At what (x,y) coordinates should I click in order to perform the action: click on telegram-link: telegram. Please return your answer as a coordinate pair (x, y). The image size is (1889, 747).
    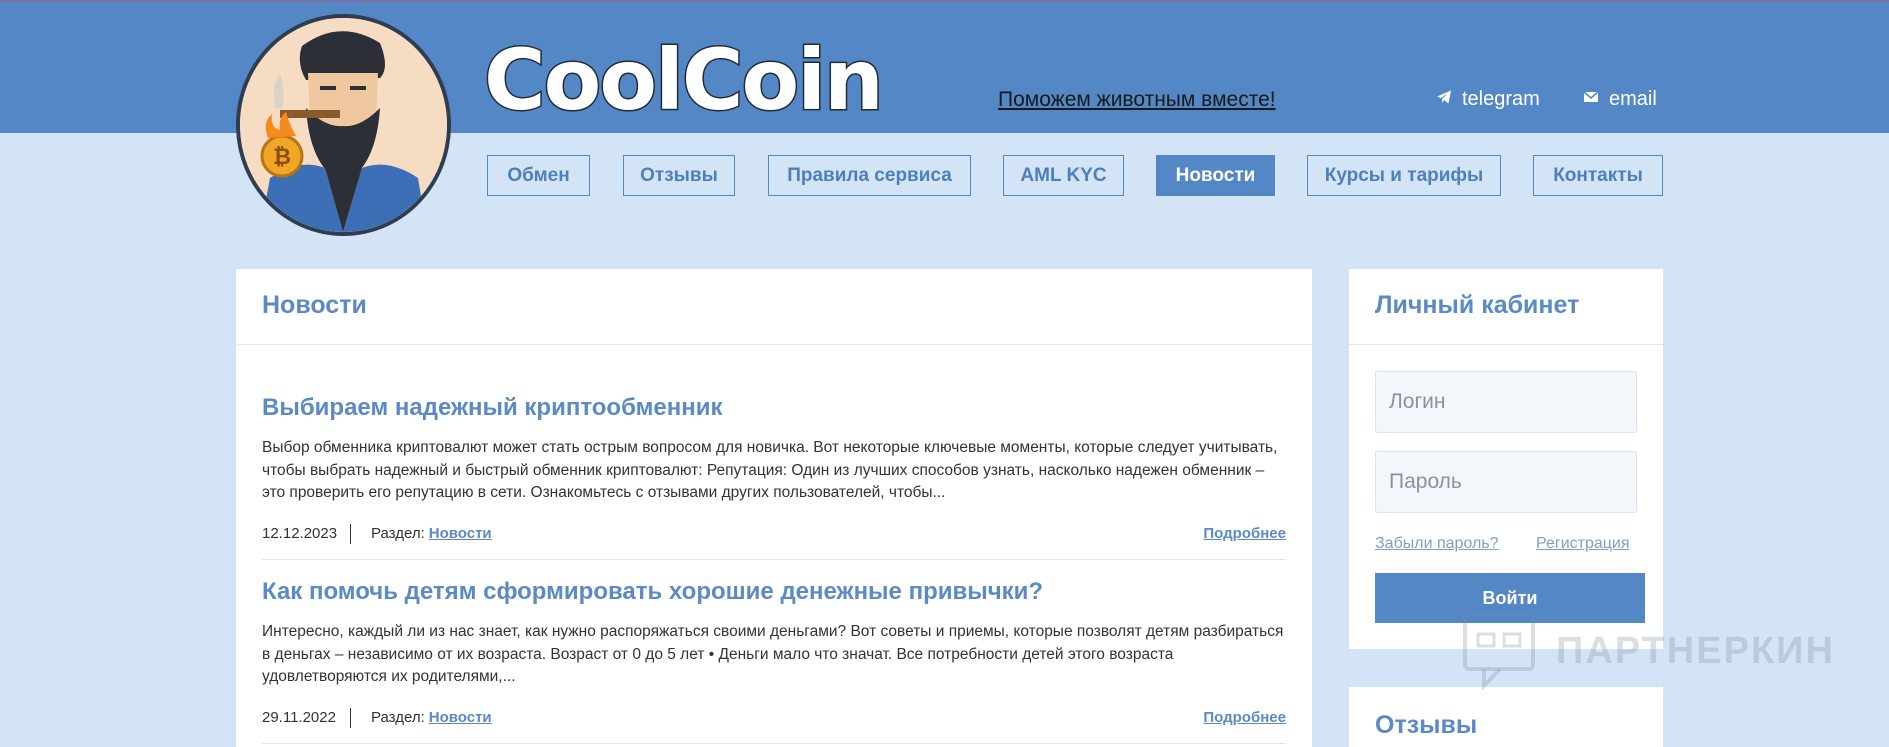
    Looking at the image, I should click on (1488, 99).